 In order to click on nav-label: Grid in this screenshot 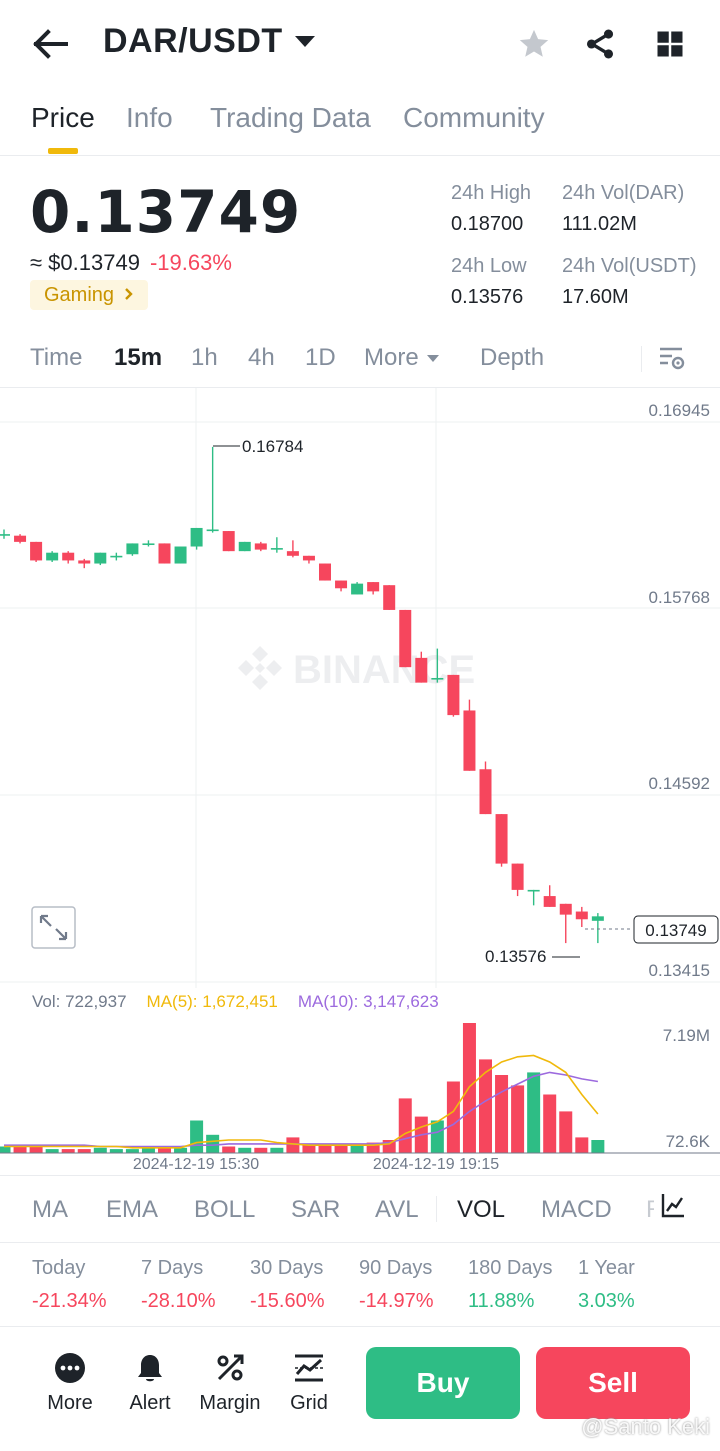, I will do `click(309, 1403)`.